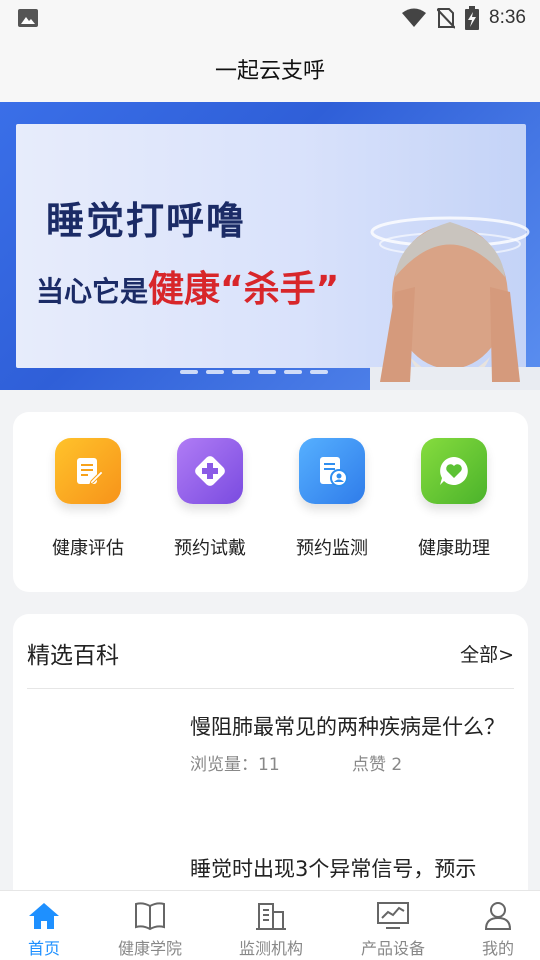 The width and height of the screenshot is (540, 960). Describe the element at coordinates (210, 548) in the screenshot. I see `quick-action-label: 预约试戴` at that location.